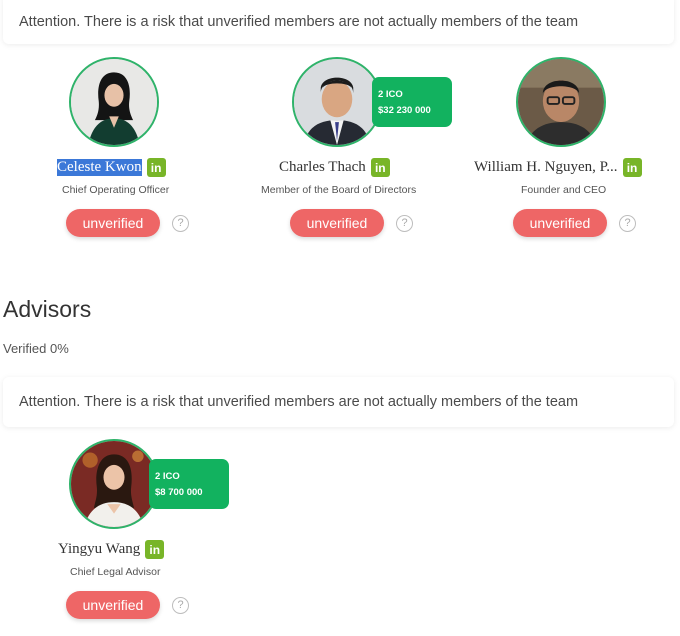  I want to click on member-role: Chief Legal Advisor, so click(115, 572).